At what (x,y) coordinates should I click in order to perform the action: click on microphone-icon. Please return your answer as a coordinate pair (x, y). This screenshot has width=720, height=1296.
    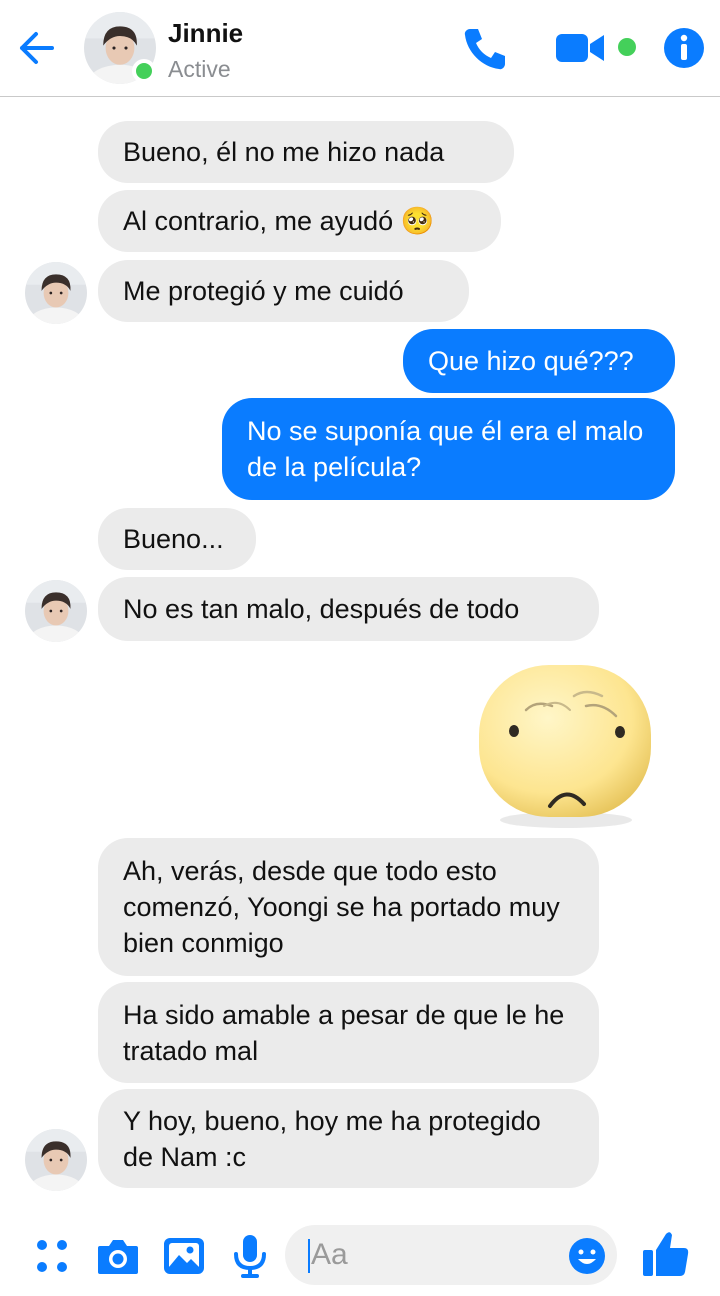
    Looking at the image, I should click on (250, 1256).